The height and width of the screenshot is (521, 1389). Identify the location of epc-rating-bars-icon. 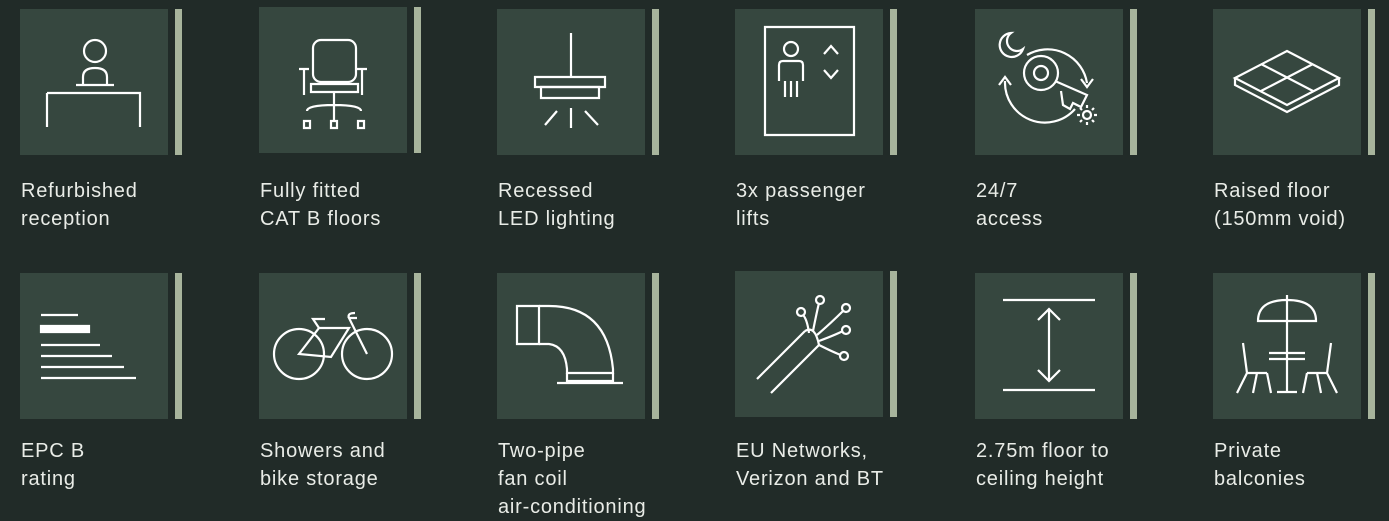
(94, 346).